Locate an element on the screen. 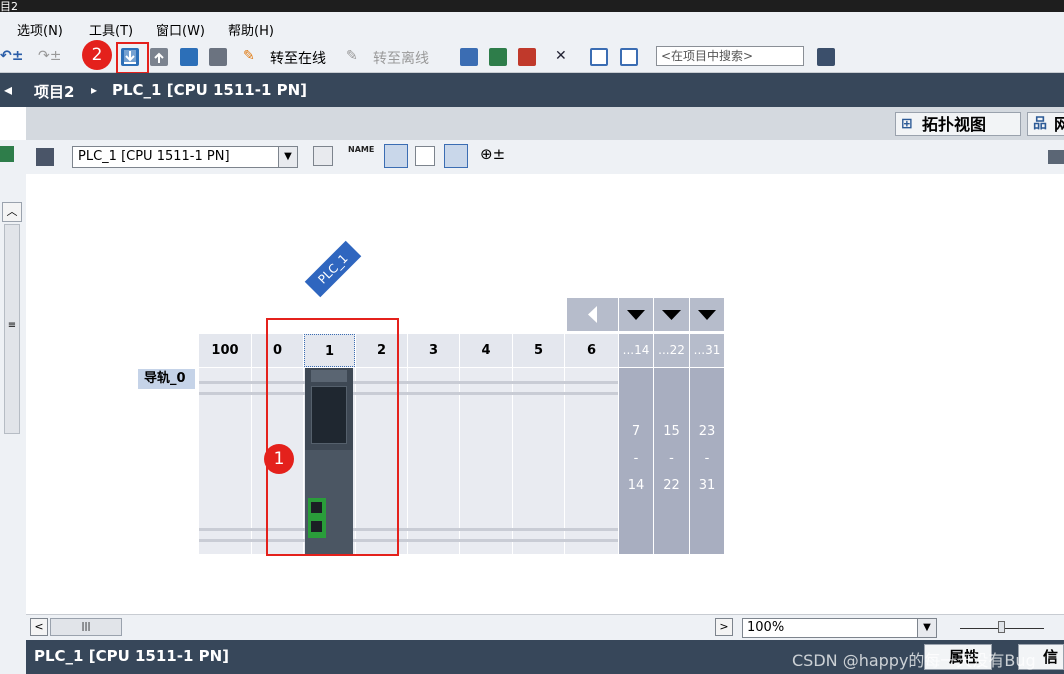 Image resolution: width=1064 pixels, height=674 pixels. compile-icon is located at coordinates (218, 57).